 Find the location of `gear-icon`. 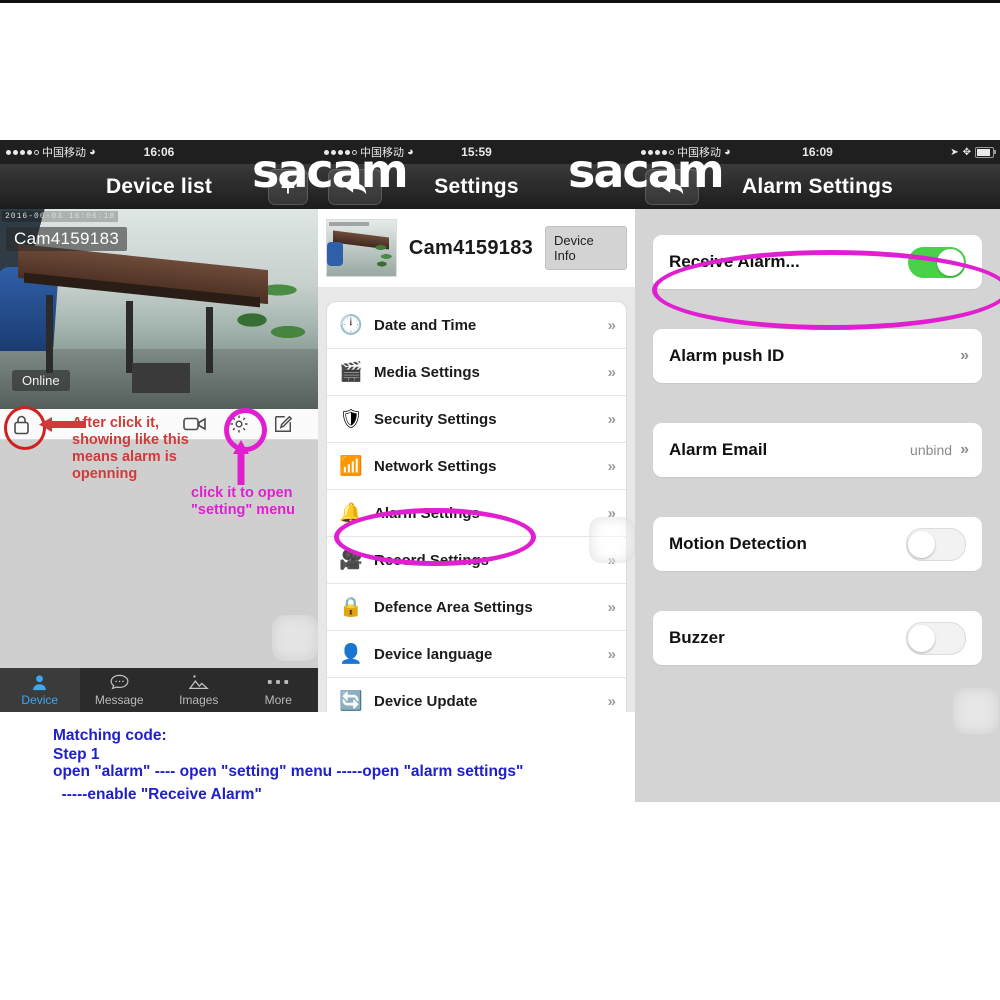

gear-icon is located at coordinates (239, 424).